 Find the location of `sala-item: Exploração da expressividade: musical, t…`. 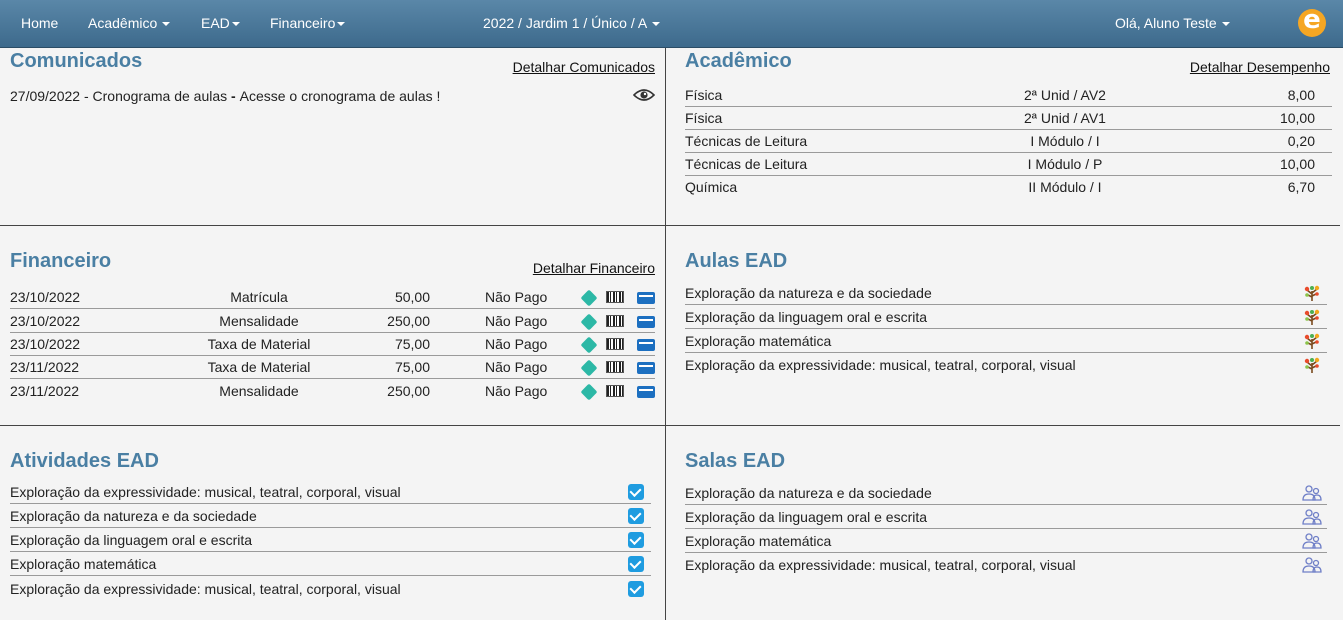

sala-item: Exploração da expressividade: musical, t… is located at coordinates (1006, 565).